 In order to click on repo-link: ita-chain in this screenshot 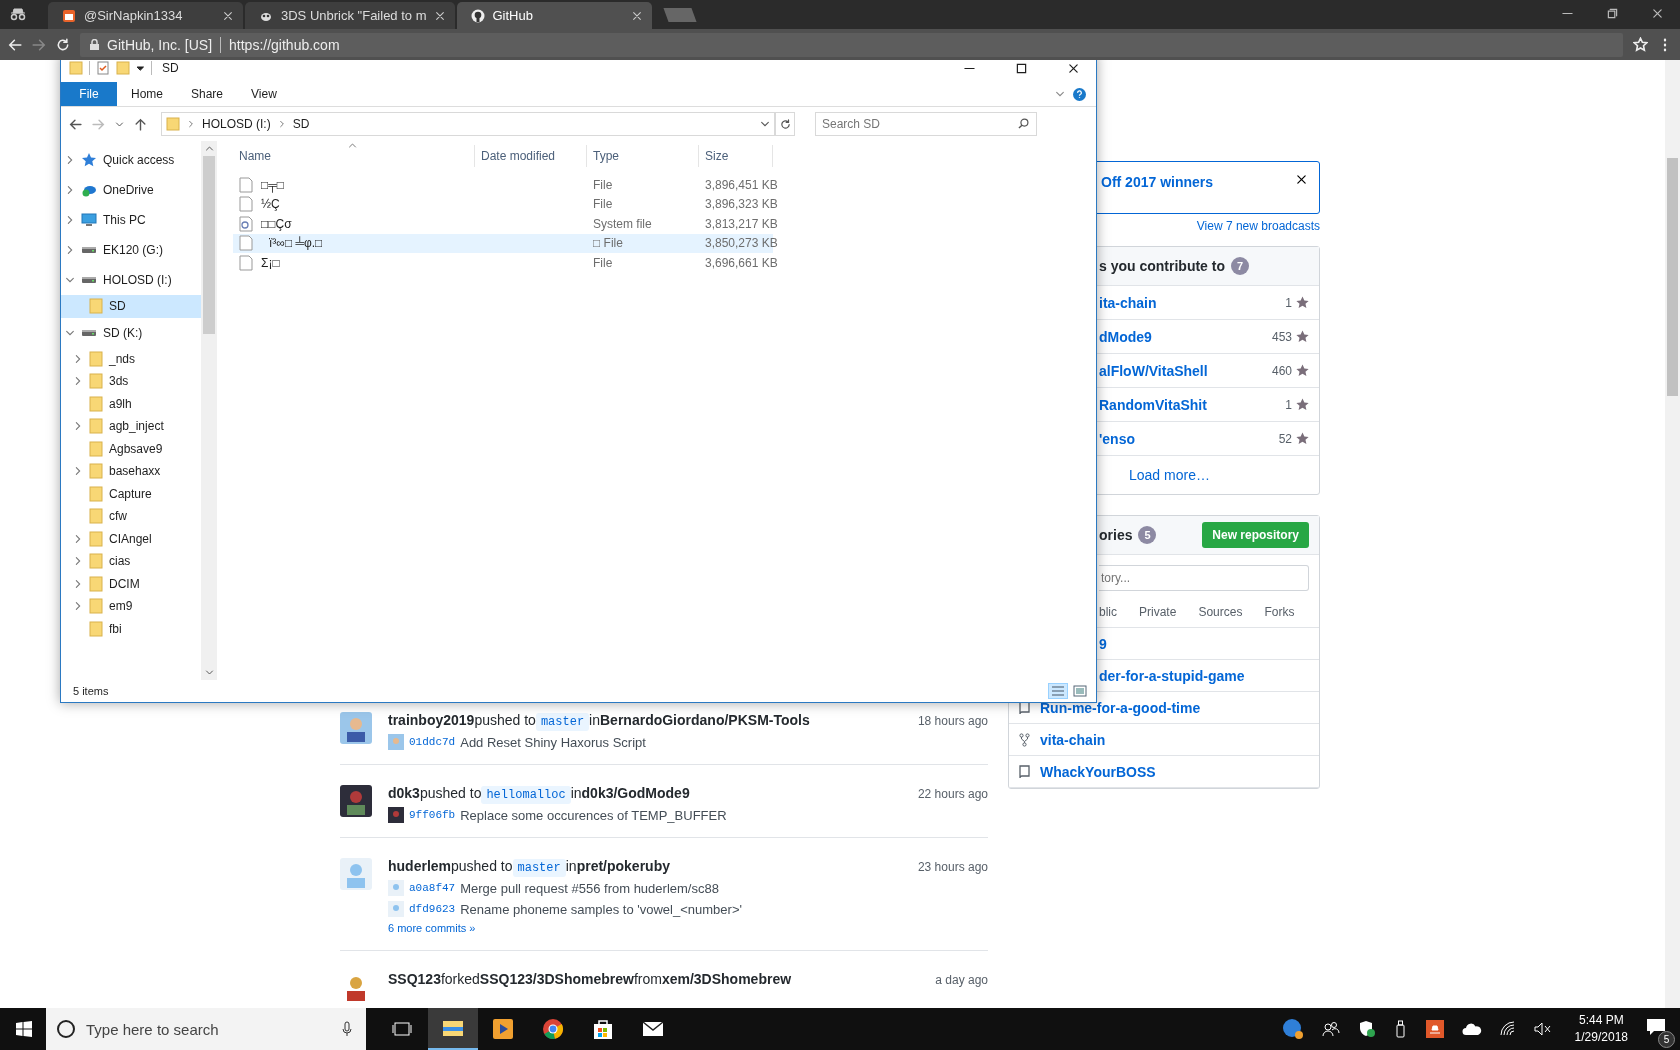, I will do `click(1190, 302)`.